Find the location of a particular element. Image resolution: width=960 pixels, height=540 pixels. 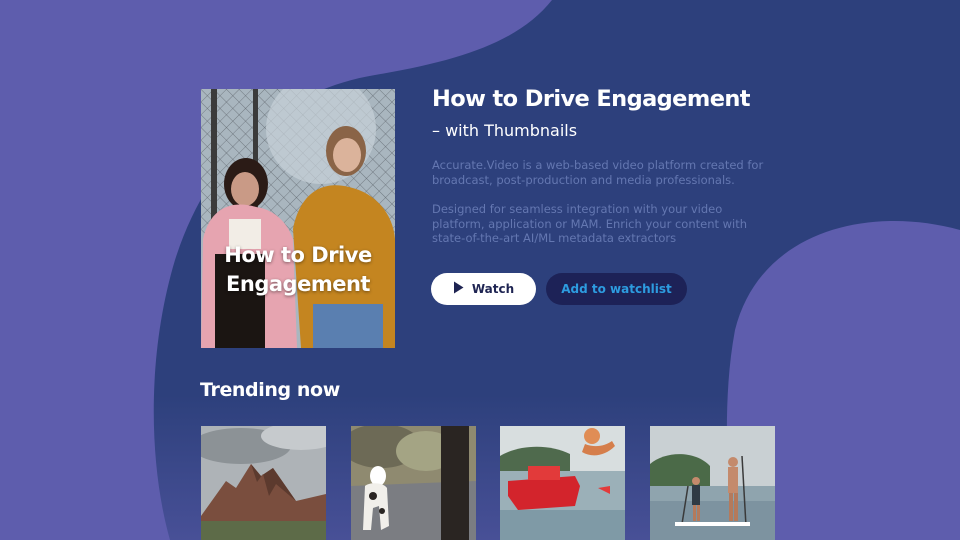

trending-item-boat is located at coordinates (562, 483).